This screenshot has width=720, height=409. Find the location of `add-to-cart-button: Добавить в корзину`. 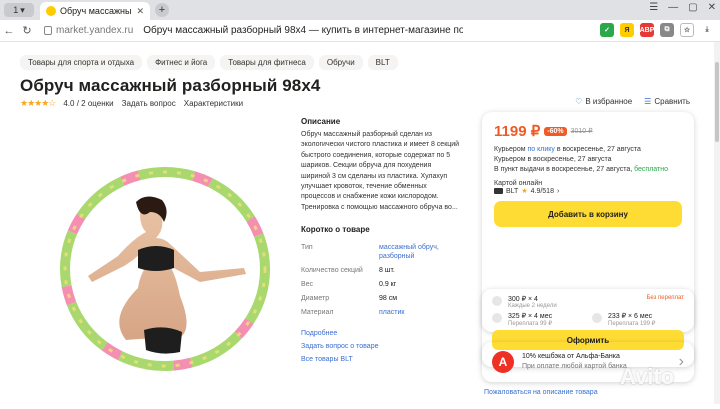

add-to-cart-button: Добавить в корзину is located at coordinates (588, 214).